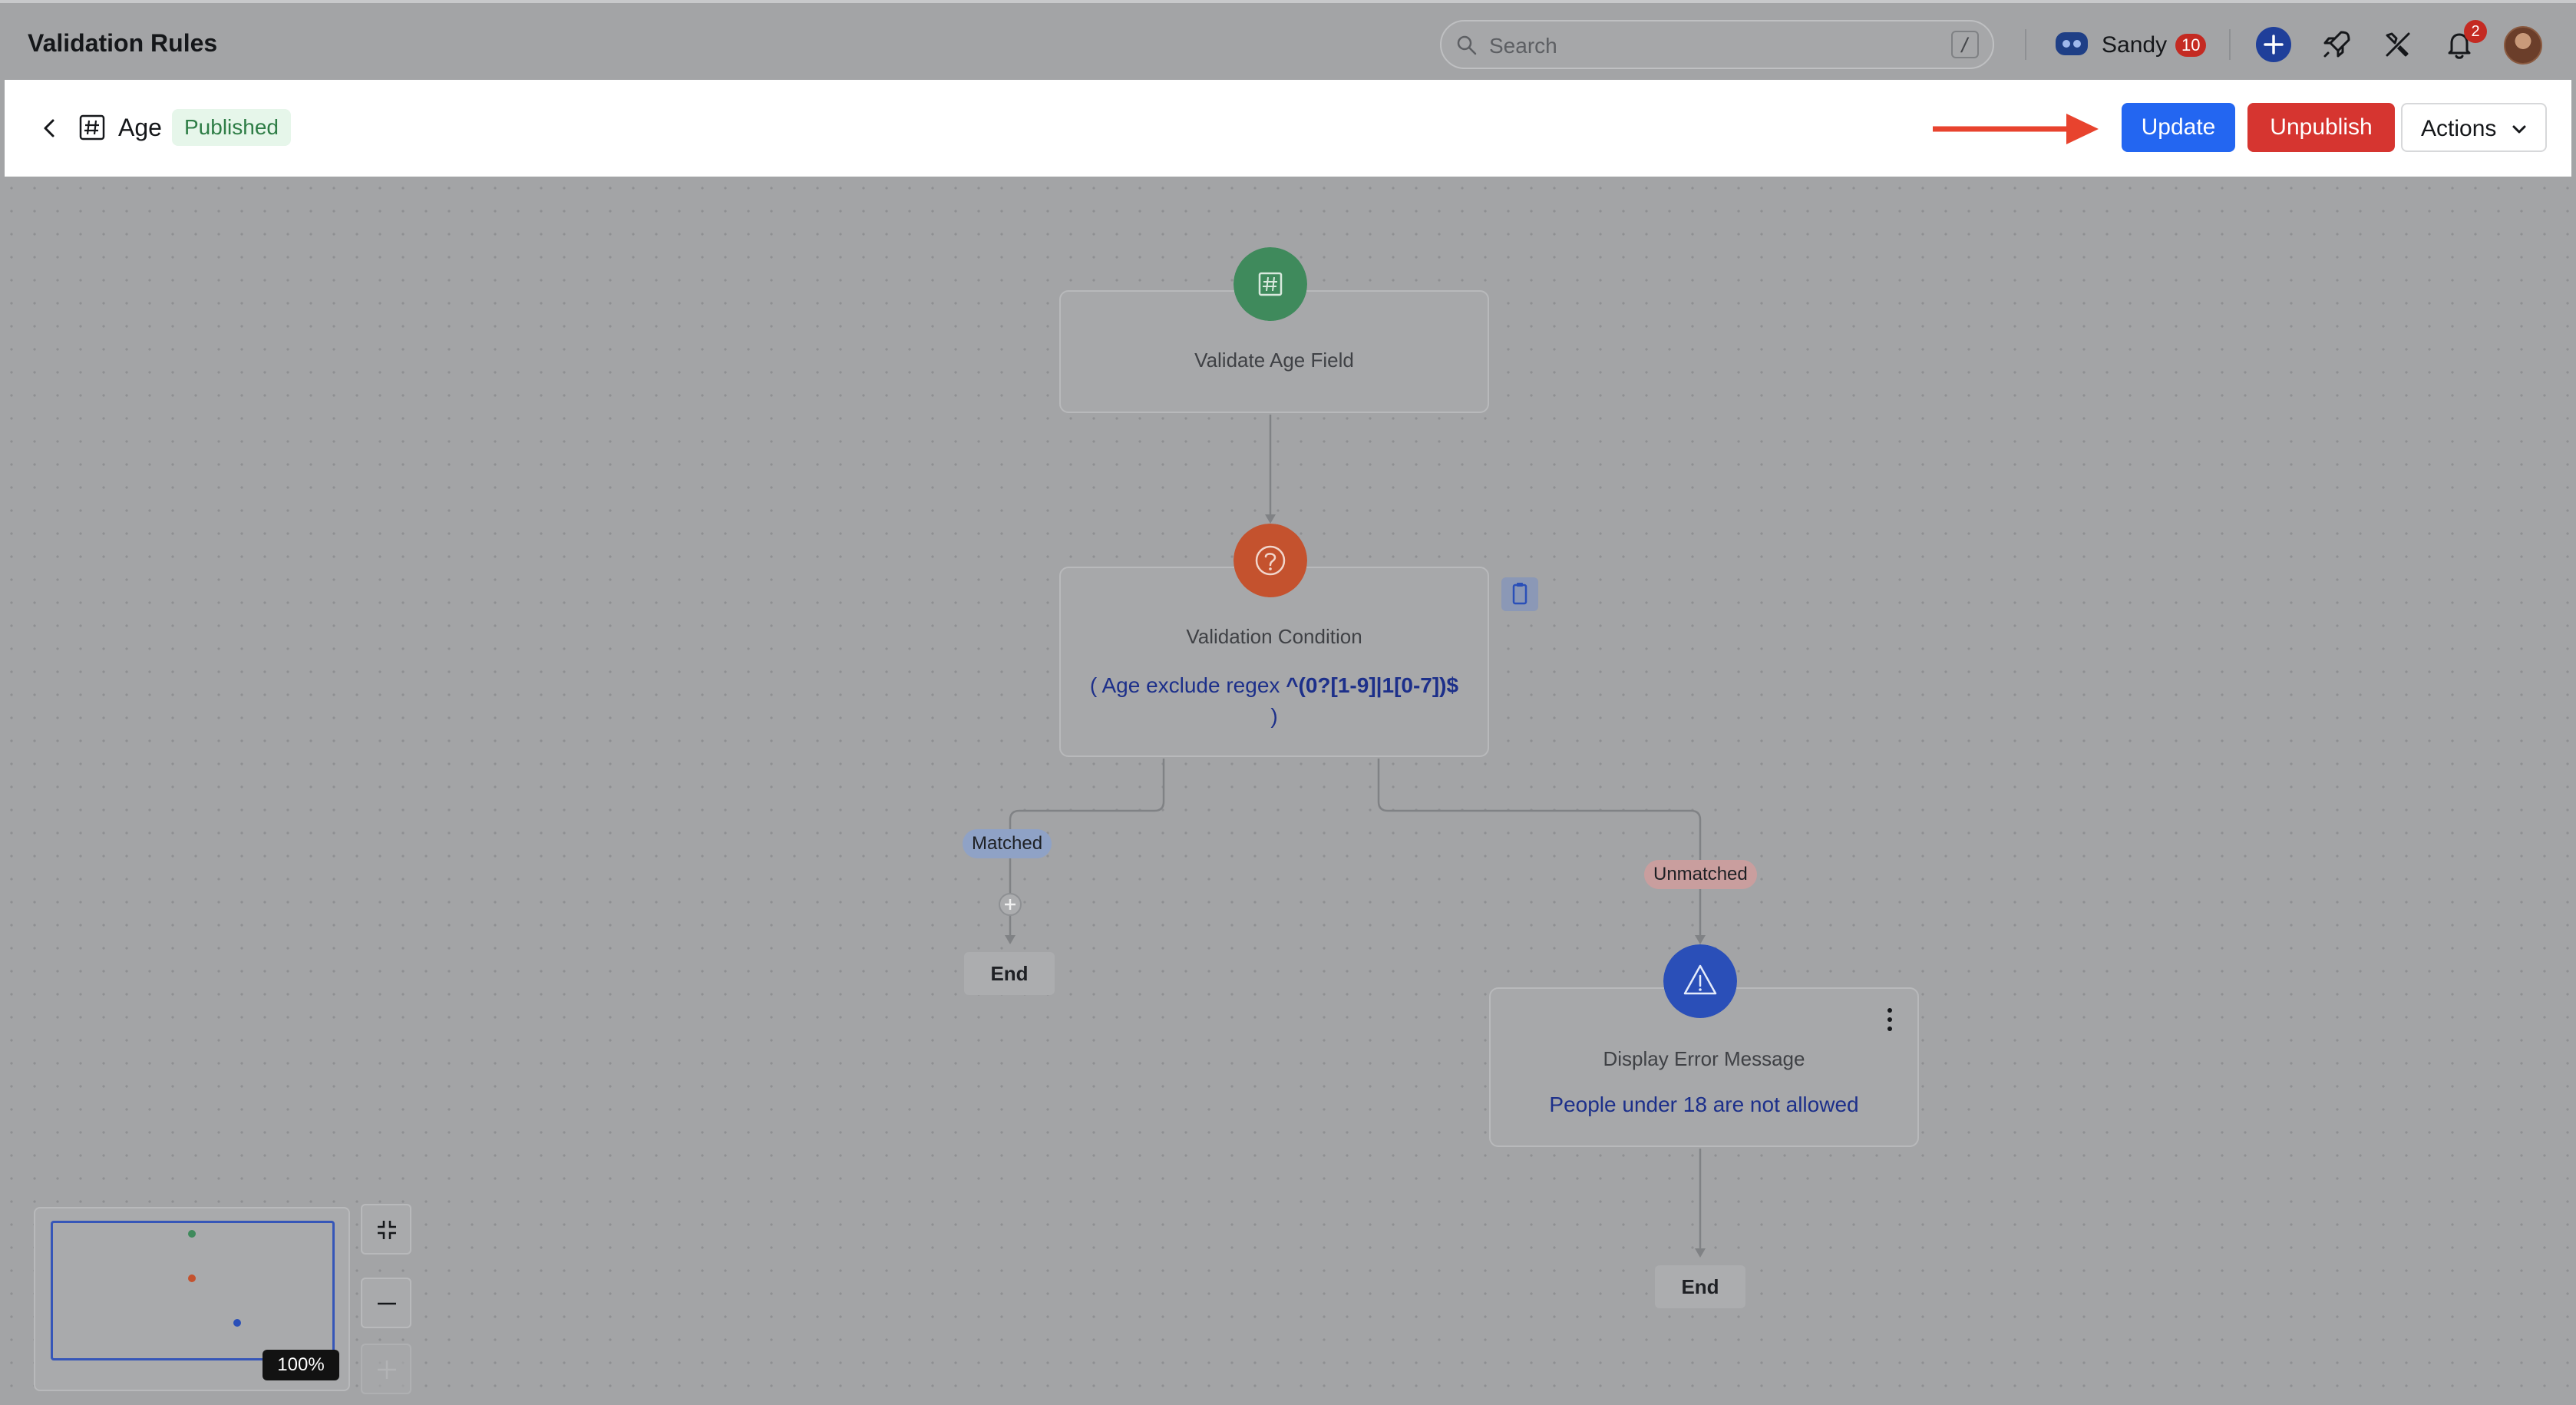  I want to click on more-vertical-icon, so click(1889, 1019).